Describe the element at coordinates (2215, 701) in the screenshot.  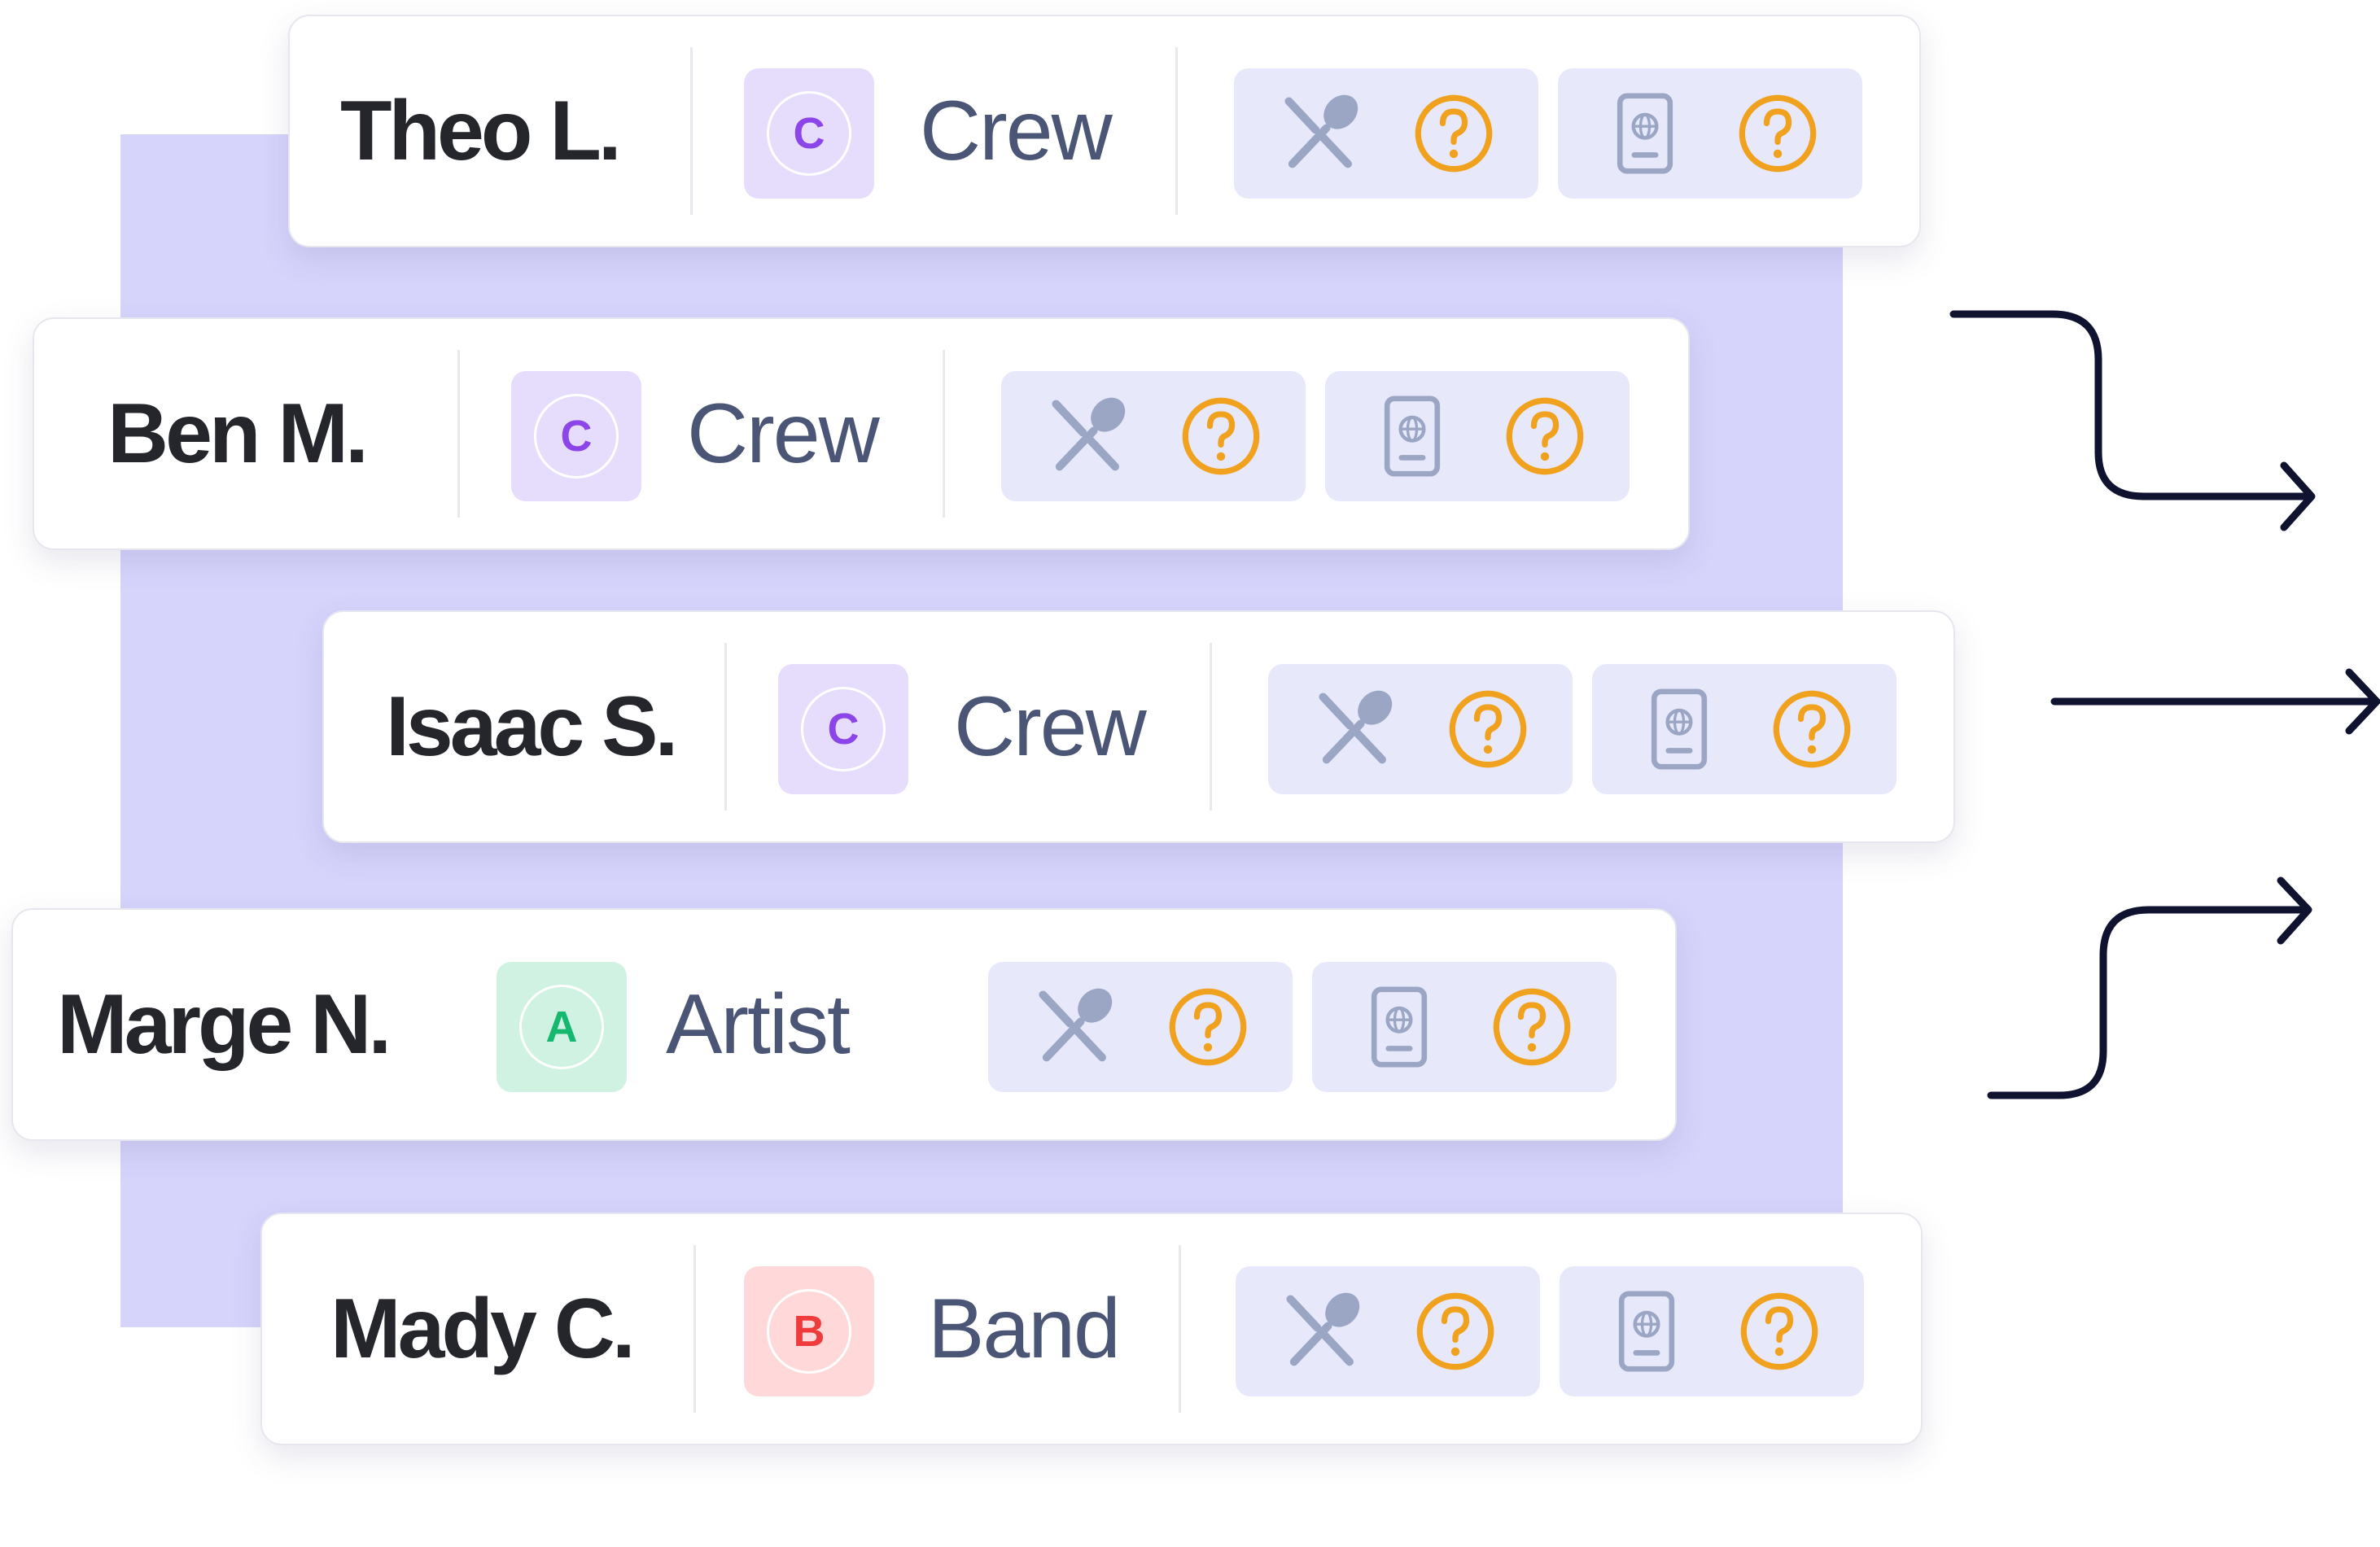
I see `arrow-right-icon` at that location.